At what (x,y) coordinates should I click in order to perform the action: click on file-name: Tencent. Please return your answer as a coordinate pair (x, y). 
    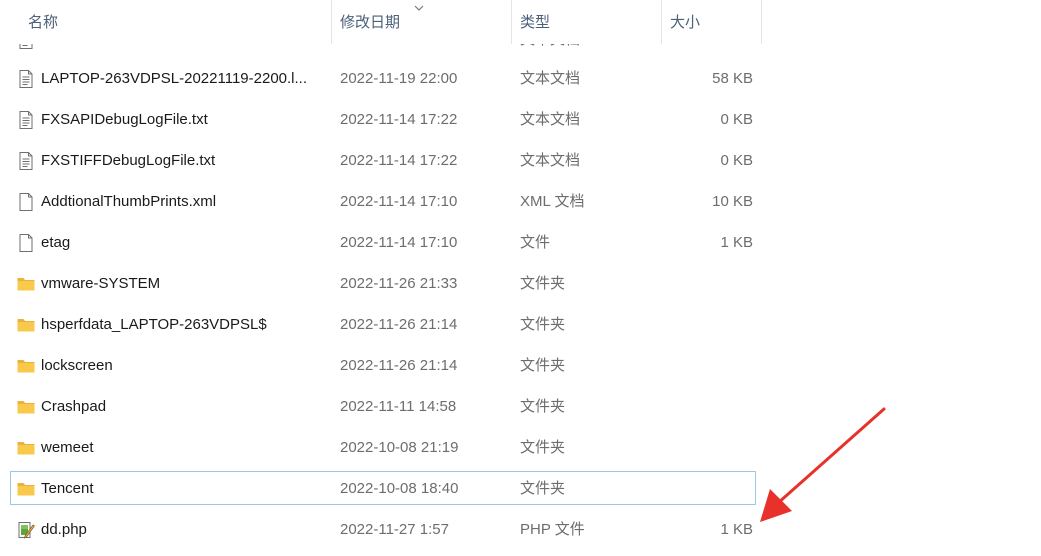
    Looking at the image, I should click on (67, 488).